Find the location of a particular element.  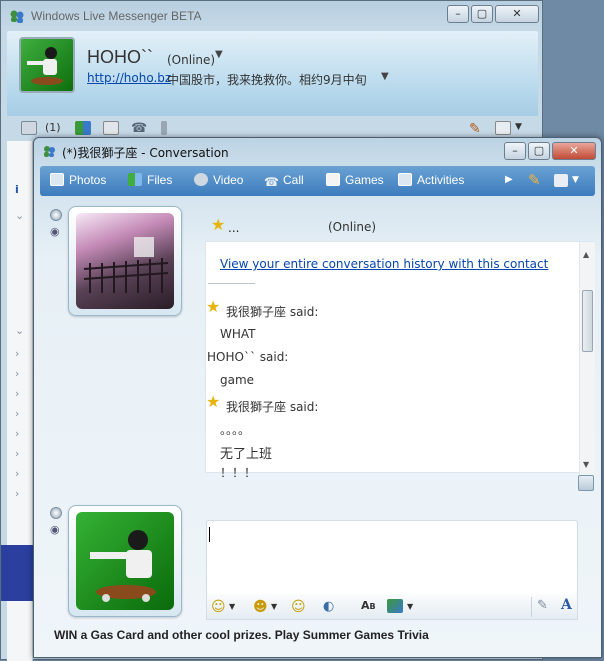

input-toolbar: ☺ ▼ ☻ ▼ ☺ ◐ AB ▼ ✎ A is located at coordinates (392, 607).